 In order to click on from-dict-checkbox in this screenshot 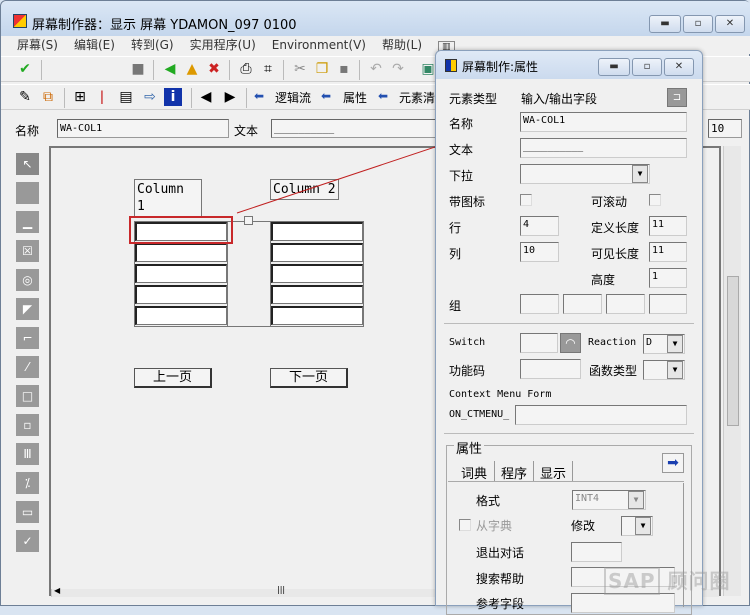, I will do `click(465, 525)`.